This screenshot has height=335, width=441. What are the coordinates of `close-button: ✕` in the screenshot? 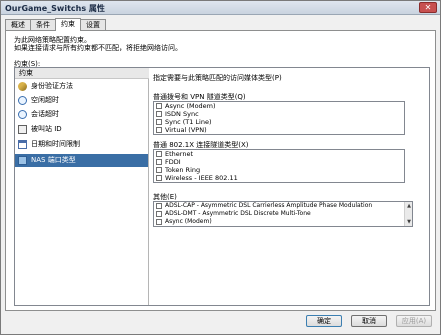 It's located at (428, 7).